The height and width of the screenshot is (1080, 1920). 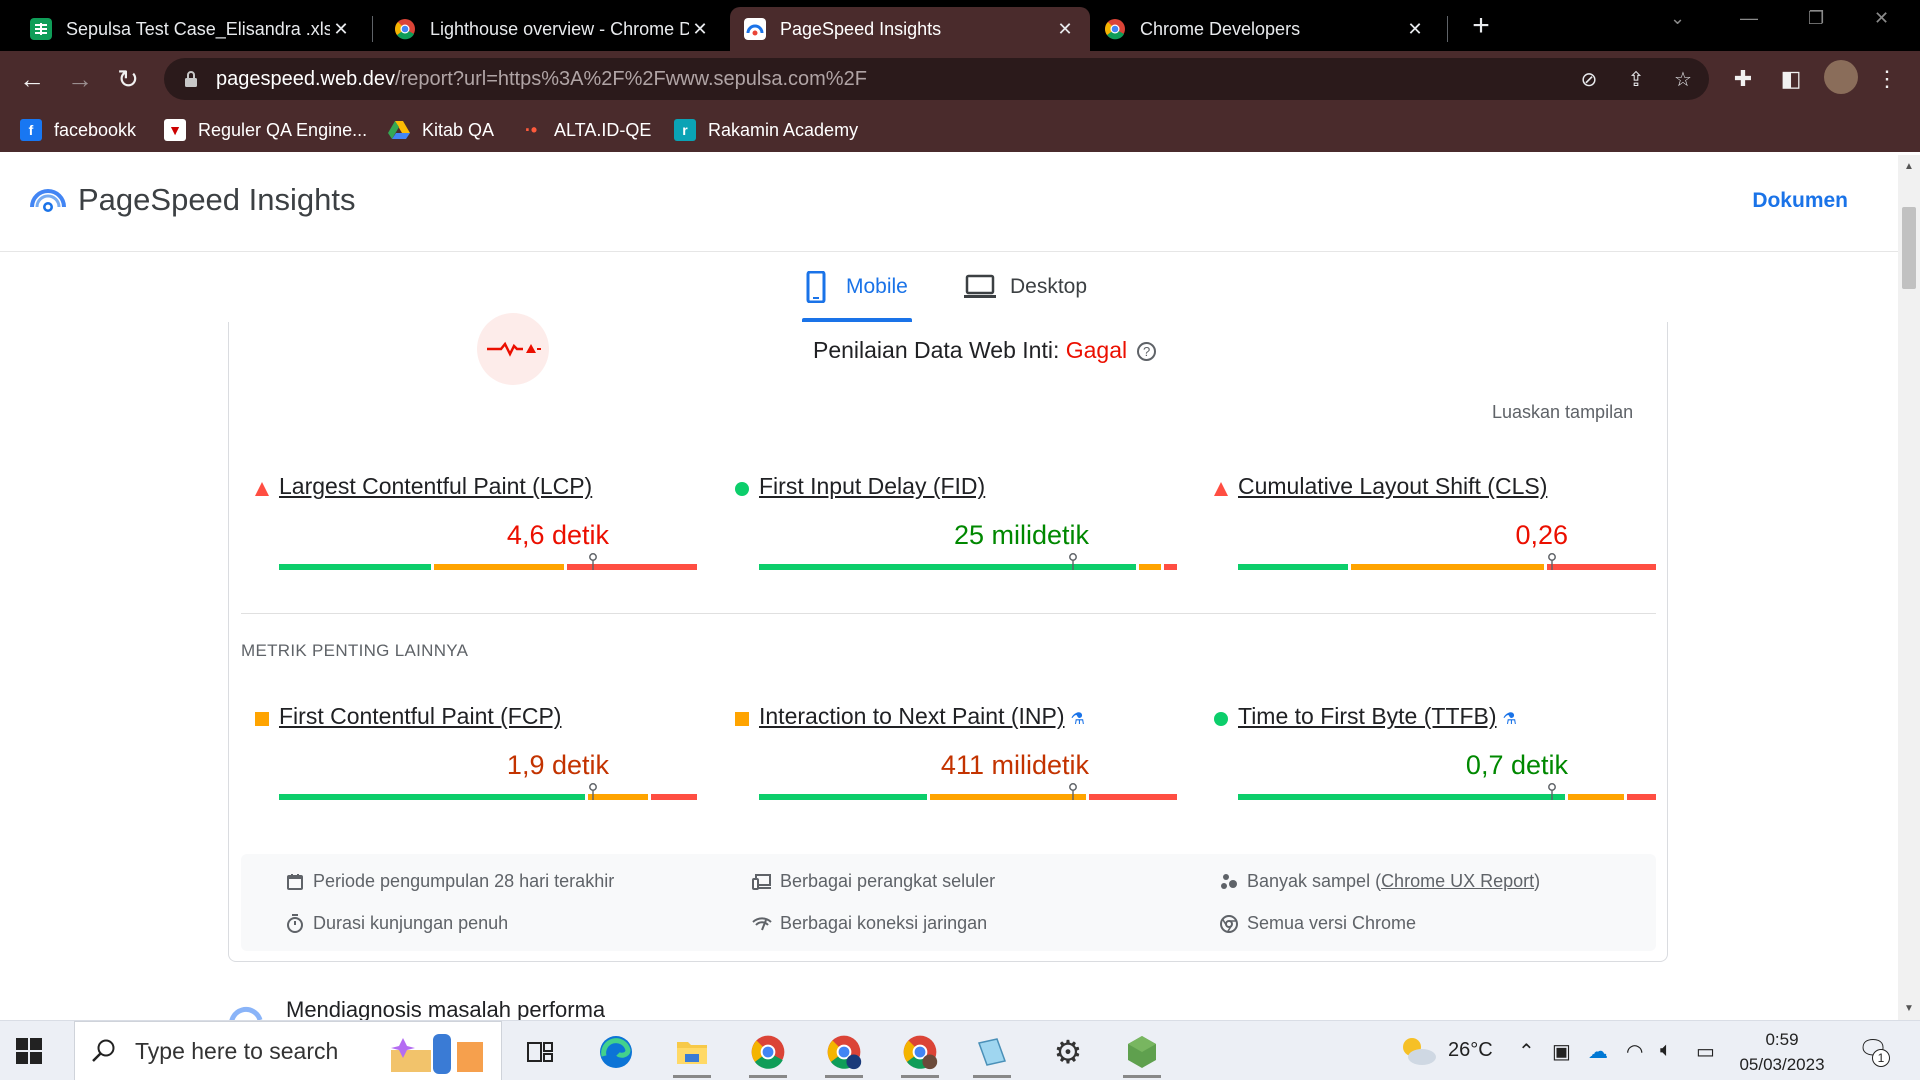 I want to click on poor-triangle-icon, so click(x=262, y=489).